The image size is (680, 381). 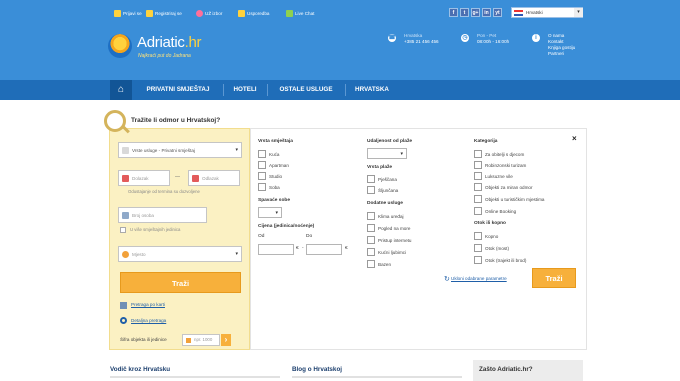 What do you see at coordinates (276, 249) in the screenshot?
I see `price-from-input` at bounding box center [276, 249].